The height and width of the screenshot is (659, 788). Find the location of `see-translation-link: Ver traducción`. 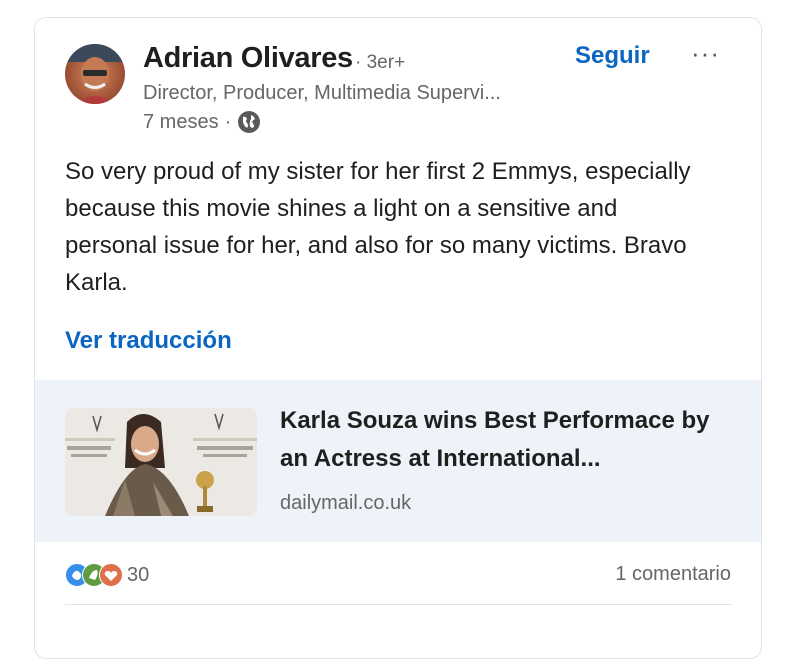

see-translation-link: Ver traducción is located at coordinates (148, 341).